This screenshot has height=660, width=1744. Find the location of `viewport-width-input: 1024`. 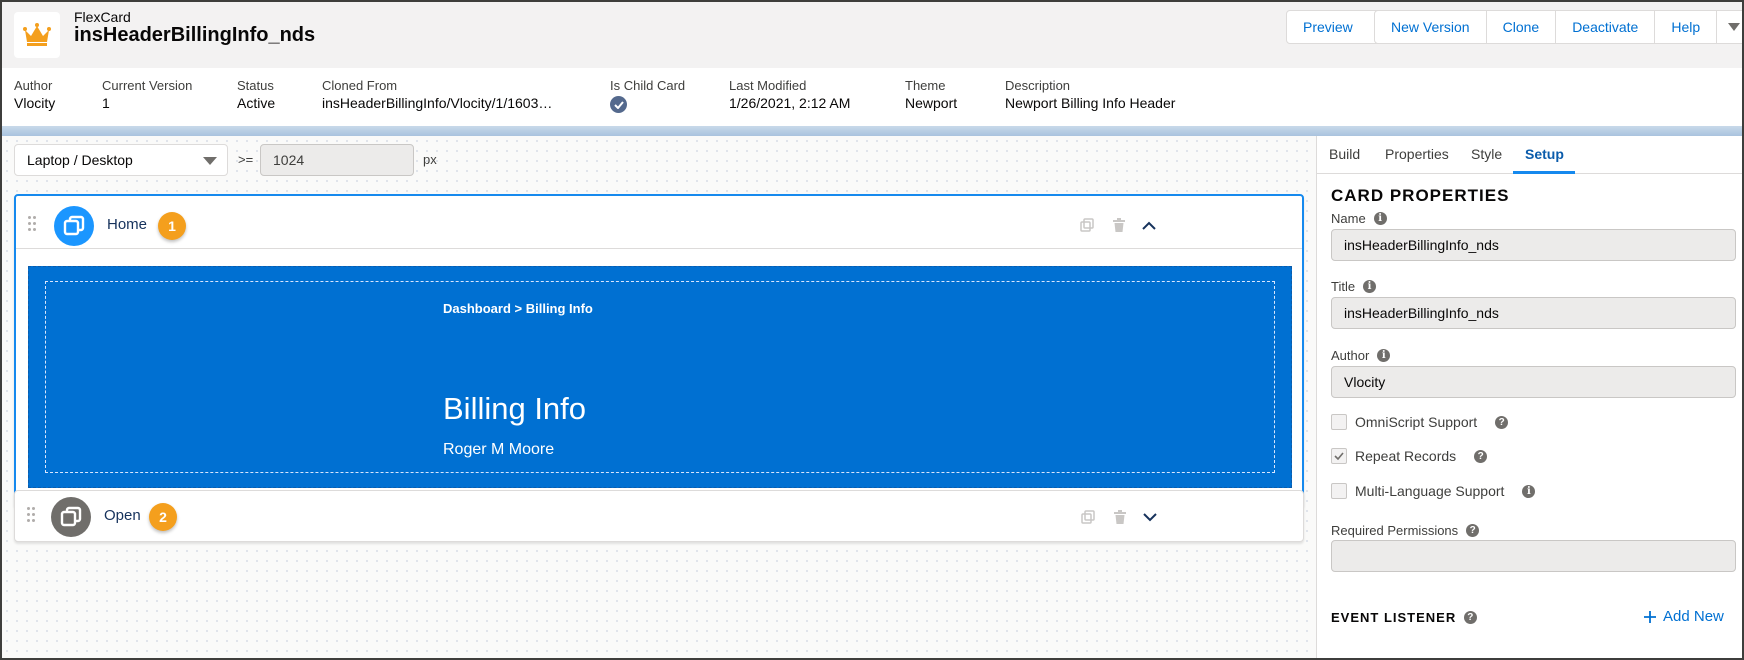

viewport-width-input: 1024 is located at coordinates (337, 160).